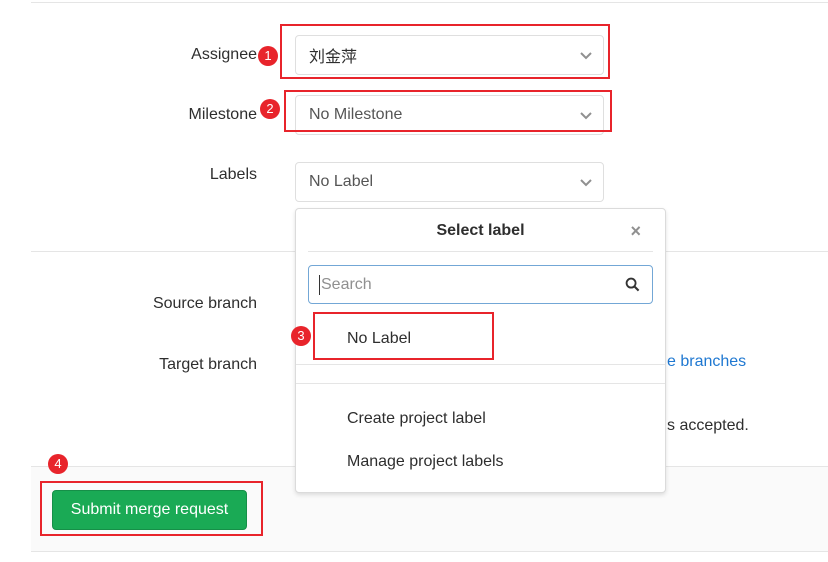  I want to click on text-caret, so click(319, 284).